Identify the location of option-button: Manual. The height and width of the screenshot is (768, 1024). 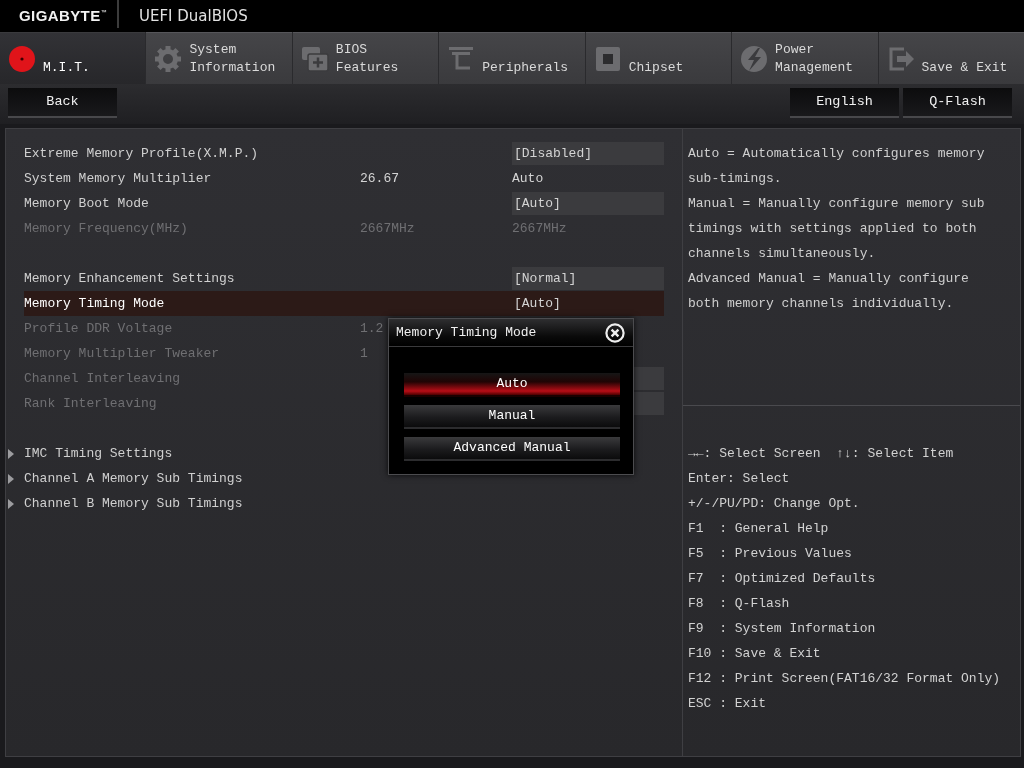
(512, 417).